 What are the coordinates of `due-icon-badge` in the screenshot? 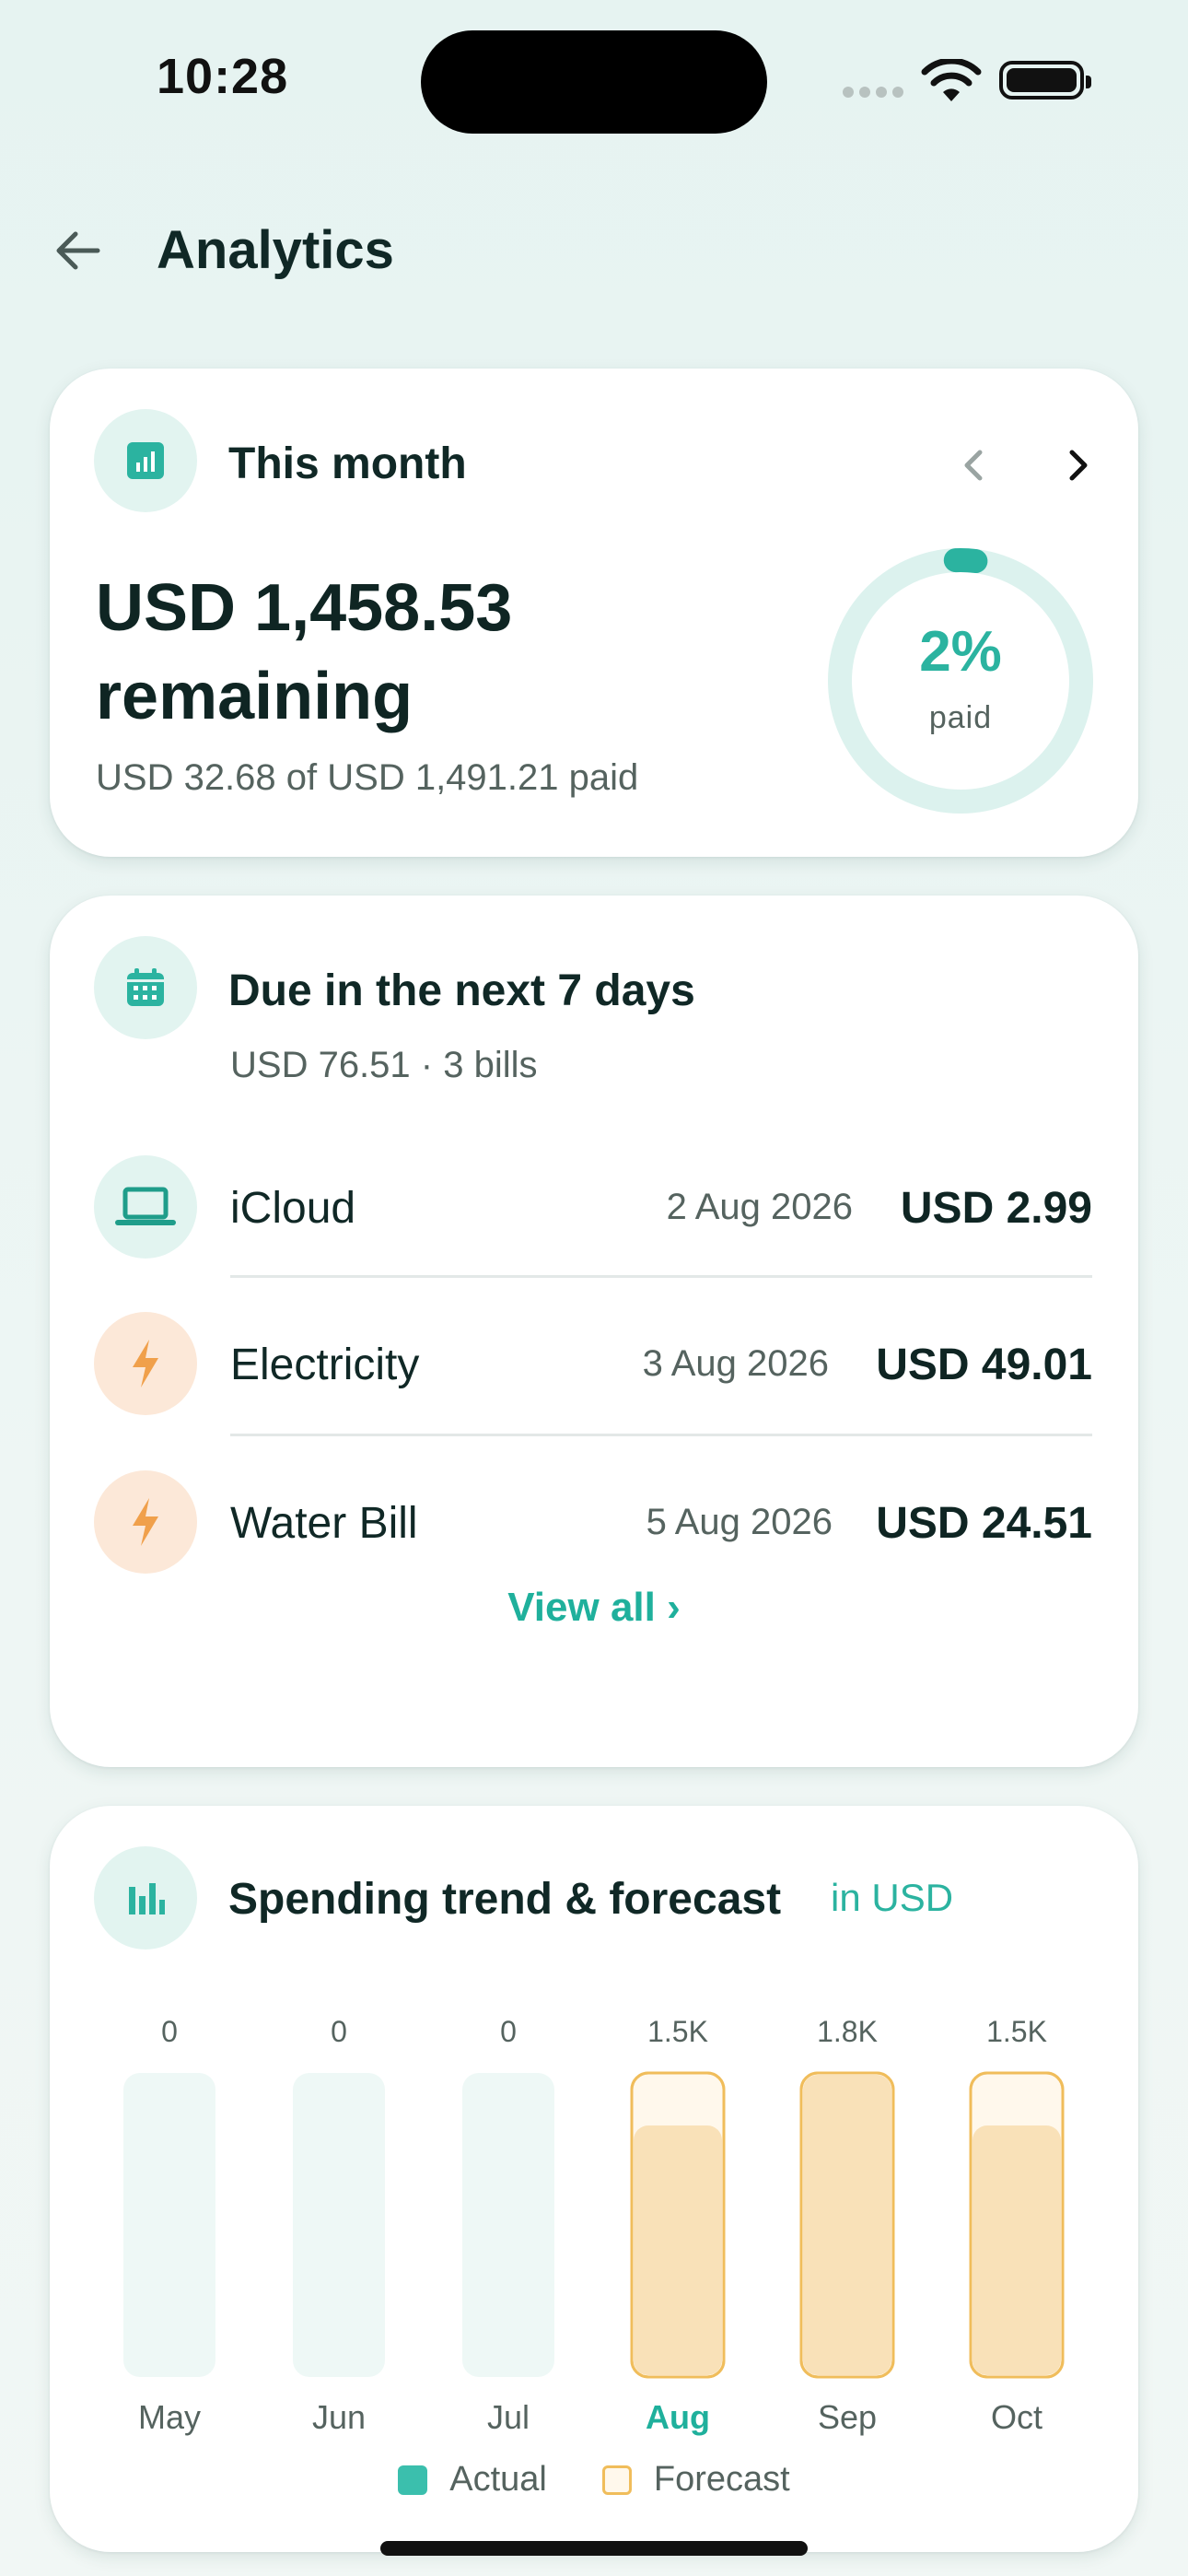 It's located at (145, 987).